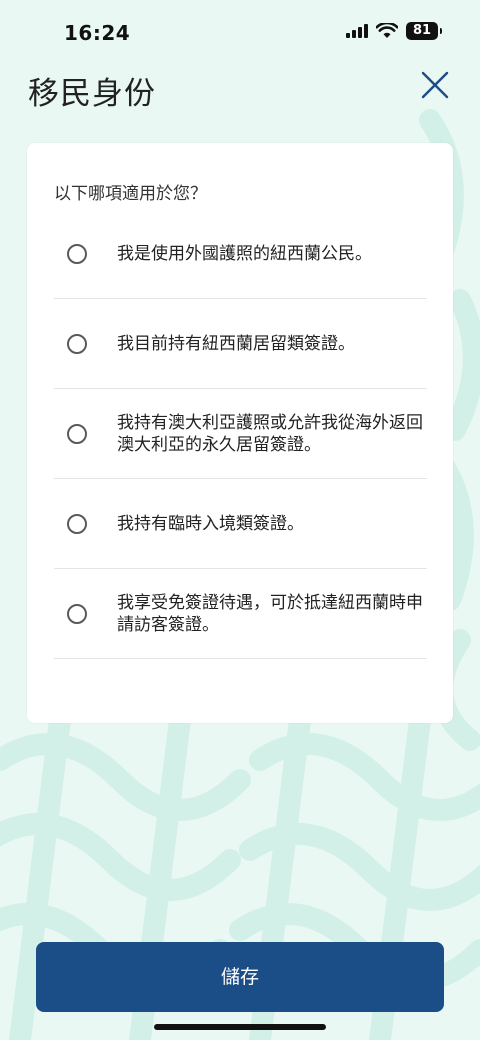  What do you see at coordinates (240, 90) in the screenshot?
I see `header: 移民身份` at bounding box center [240, 90].